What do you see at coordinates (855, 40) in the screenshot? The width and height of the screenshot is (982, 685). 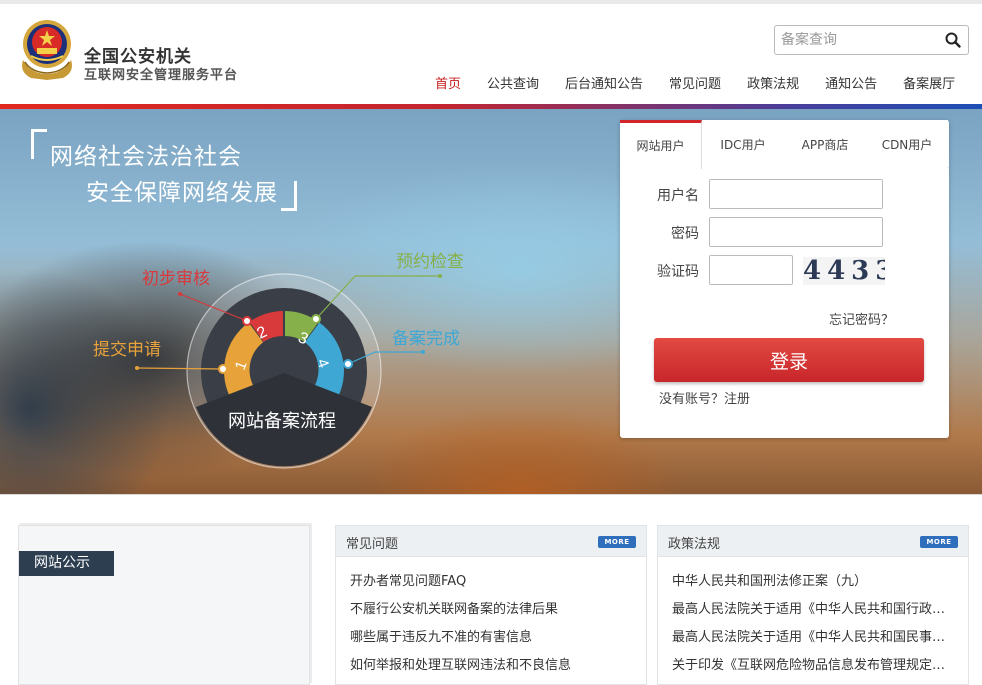 I see `search-input` at bounding box center [855, 40].